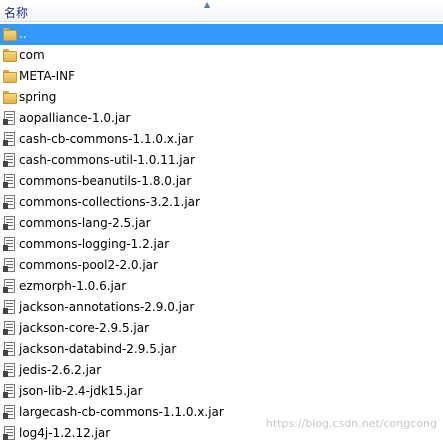 The height and width of the screenshot is (444, 443). What do you see at coordinates (81, 391) in the screenshot?
I see `file-name: json-lib-2.4-jdk15.jar` at bounding box center [81, 391].